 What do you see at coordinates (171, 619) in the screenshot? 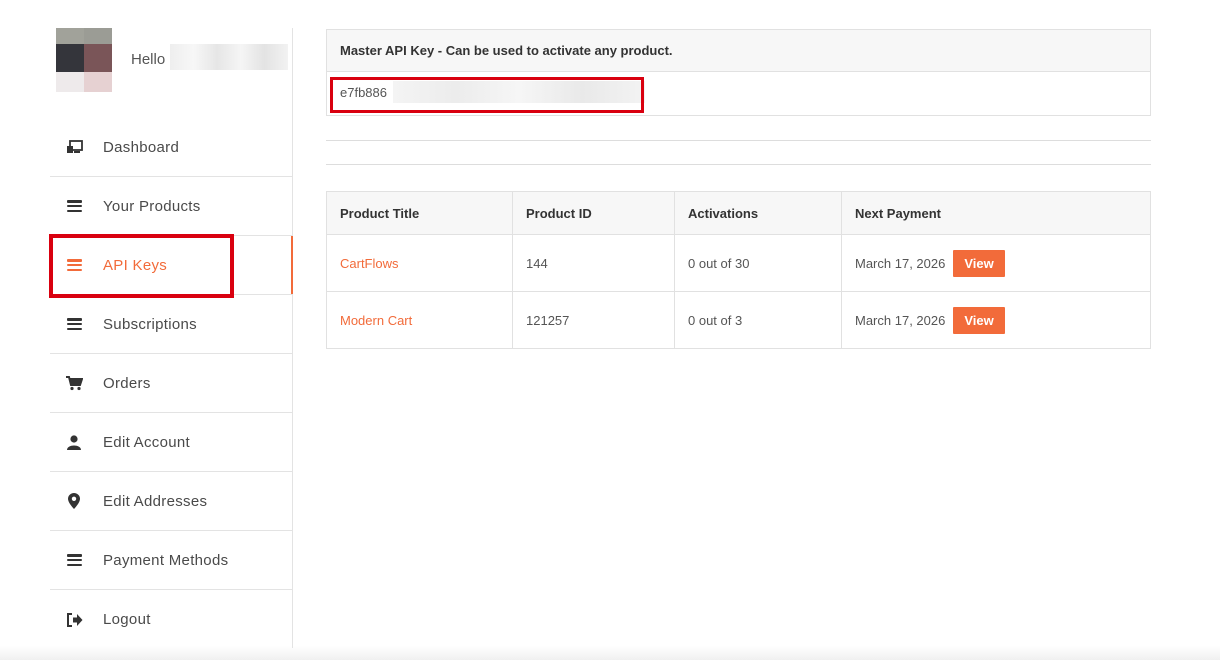
I see `sidebar-item-logout: Logout` at bounding box center [171, 619].